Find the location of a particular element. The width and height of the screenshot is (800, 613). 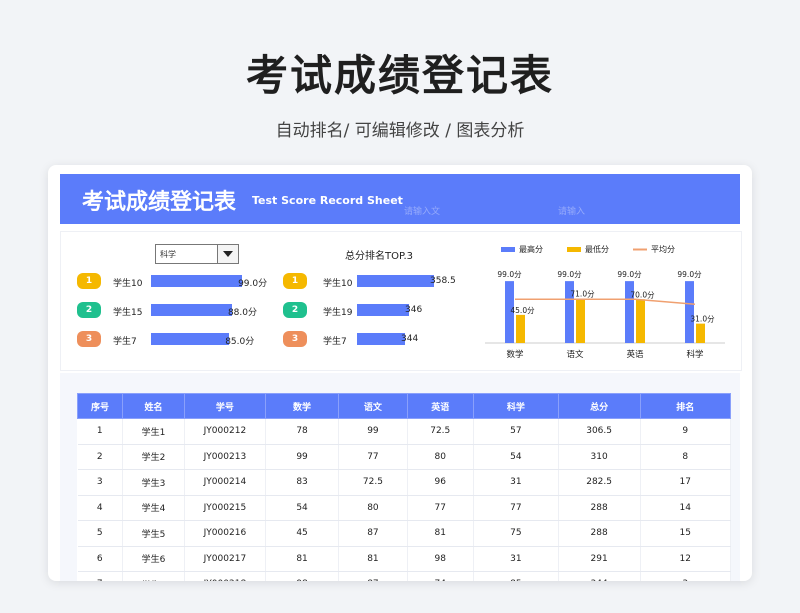

column-header: 姓名 is located at coordinates (153, 406).